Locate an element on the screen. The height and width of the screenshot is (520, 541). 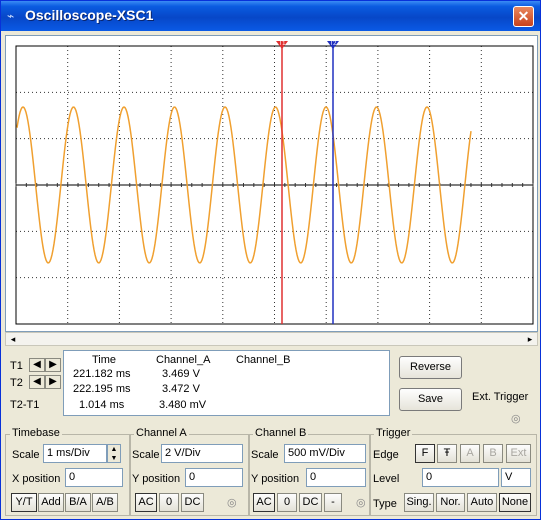
close-button: ✕ is located at coordinates (523, 16).